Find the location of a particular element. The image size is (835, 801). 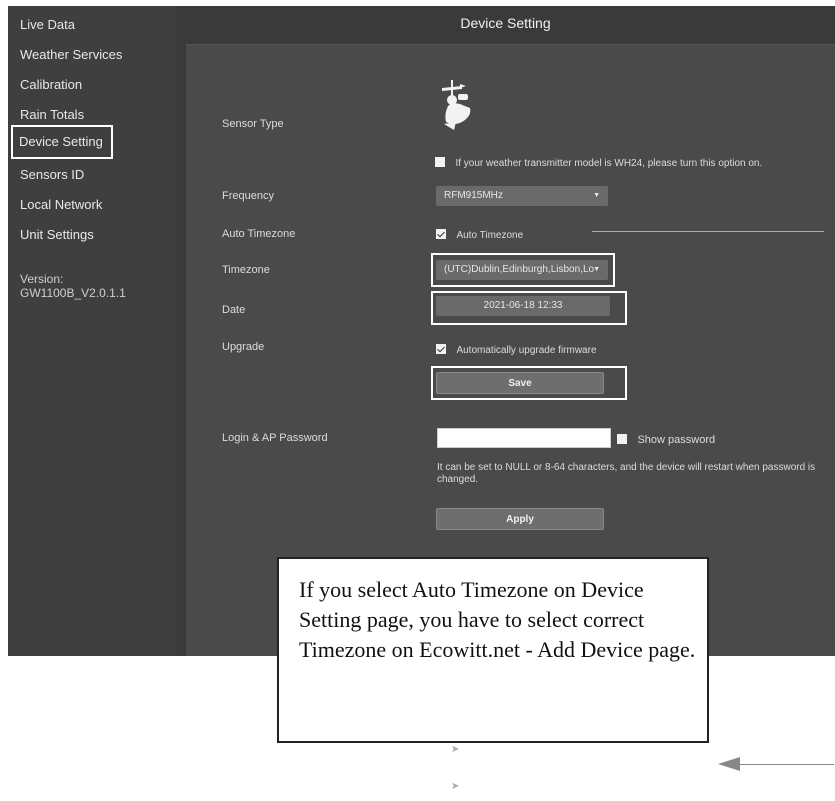

frequency-select: RFM915MHz ▼ is located at coordinates (522, 196).